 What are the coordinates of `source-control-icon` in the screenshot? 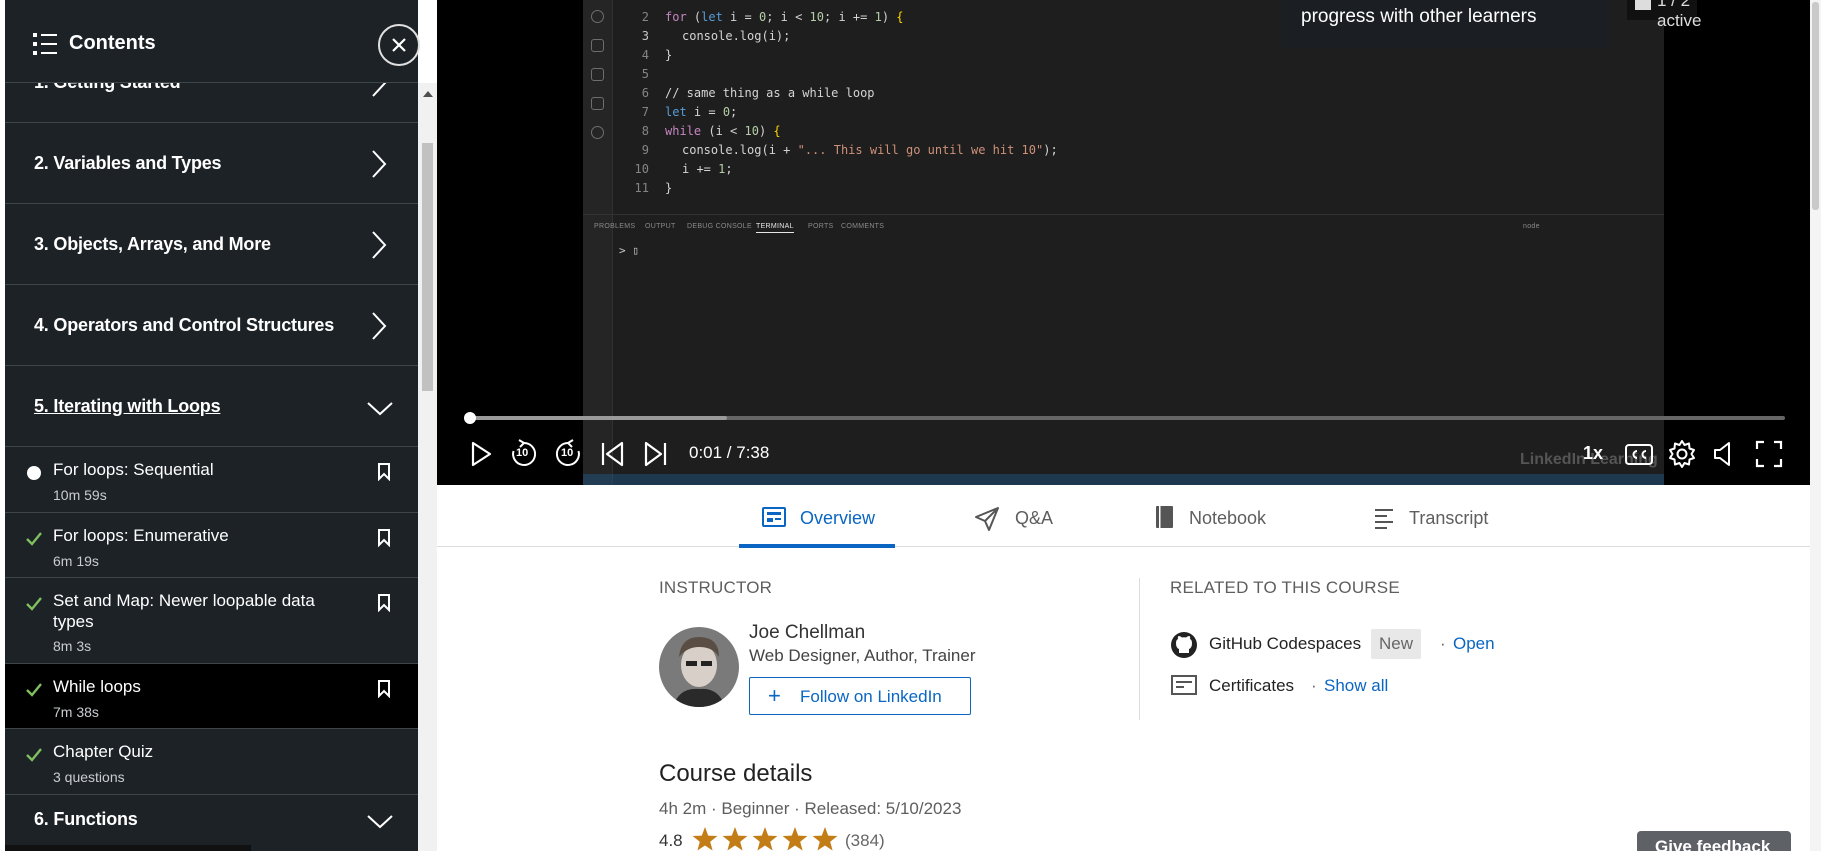 It's located at (597, 45).